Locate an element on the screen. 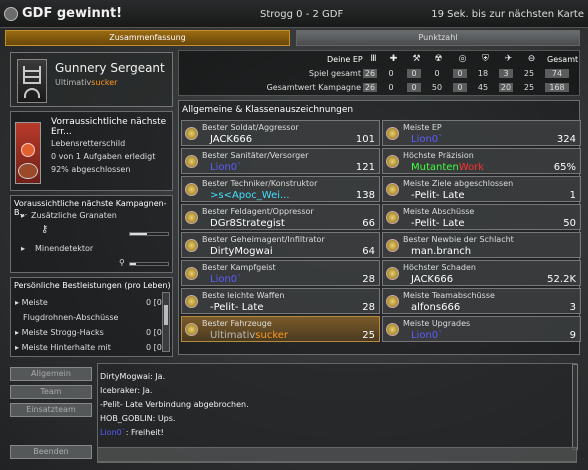 The width and height of the screenshot is (588, 470). list-item: ▸ Meiste 0 [0] is located at coordinates (90, 302).